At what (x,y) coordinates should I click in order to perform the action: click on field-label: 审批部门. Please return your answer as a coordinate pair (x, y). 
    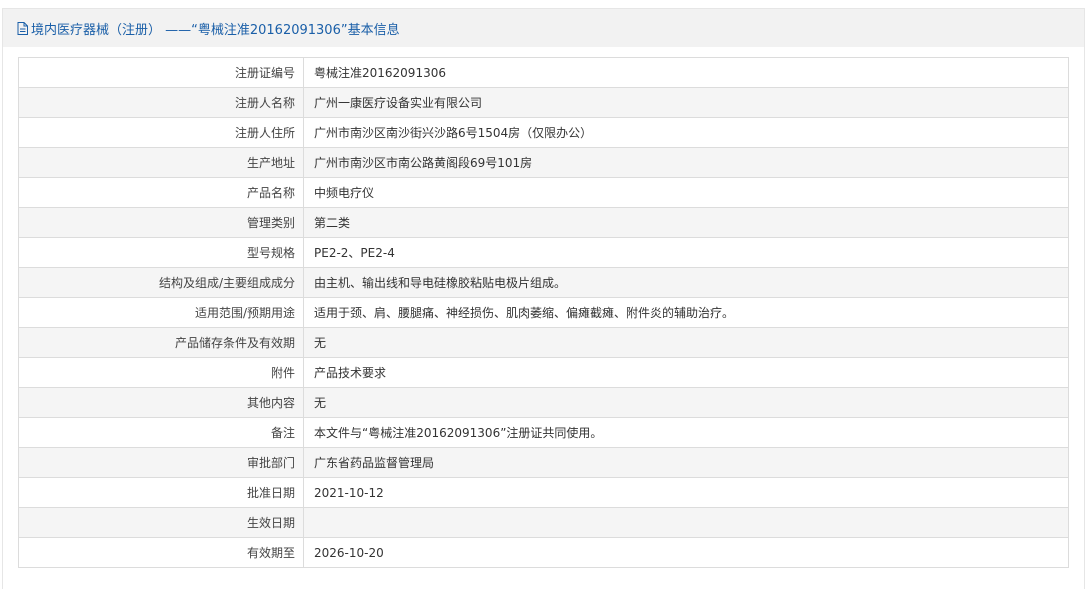
    Looking at the image, I should click on (161, 462).